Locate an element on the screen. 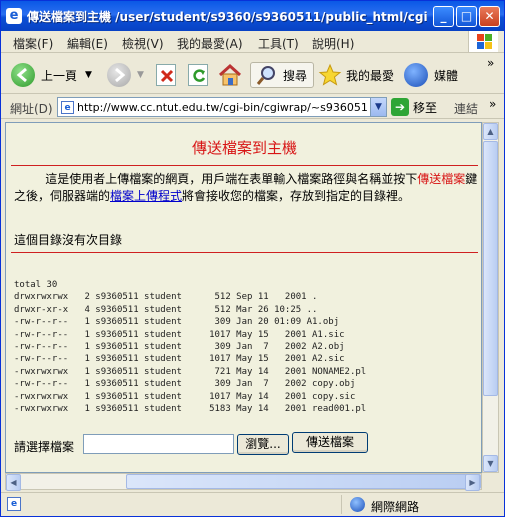 The image size is (505, 517). toolbar-overflow-icon: » is located at coordinates (490, 63).